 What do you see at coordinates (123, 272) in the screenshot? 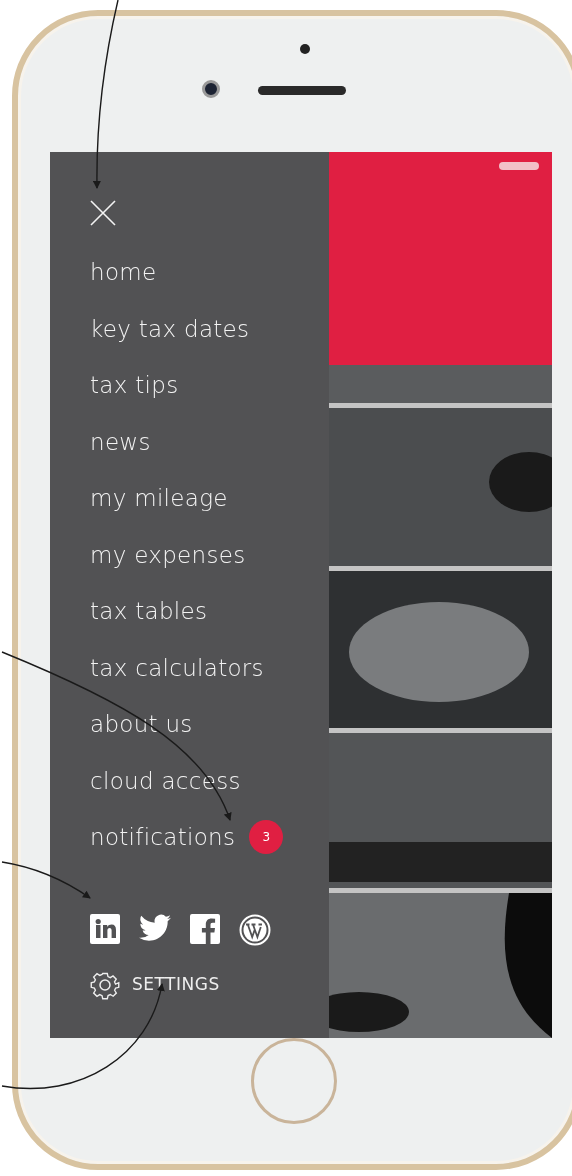
I see `menu-item: home` at bounding box center [123, 272].